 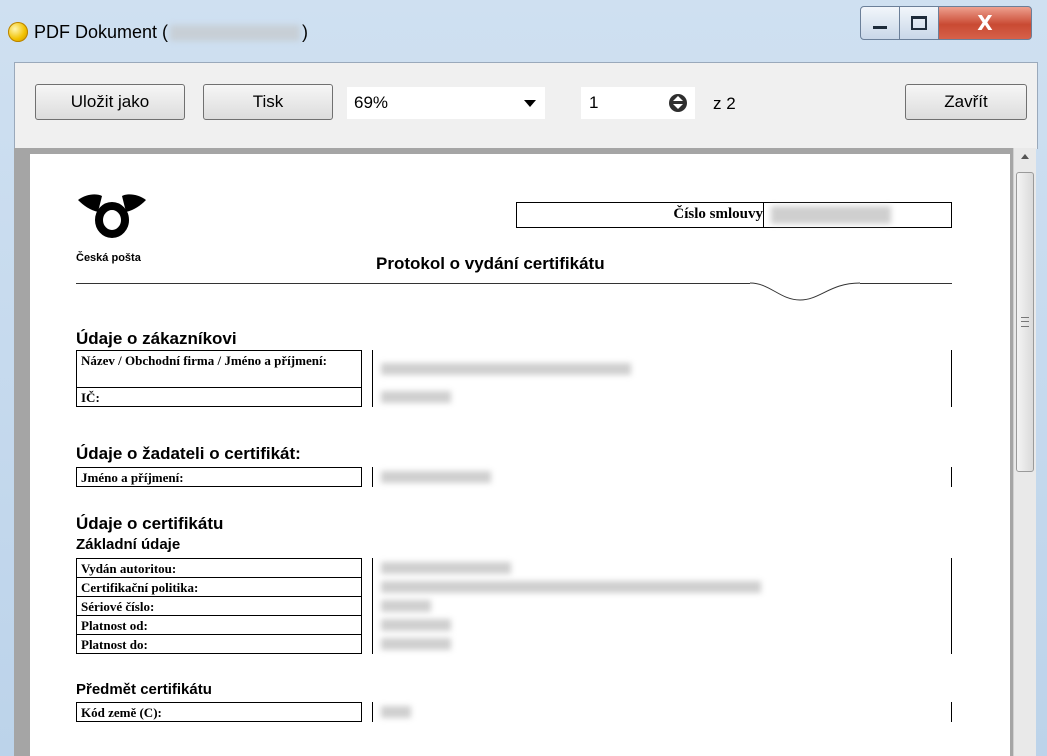 What do you see at coordinates (188, 453) in the screenshot?
I see `applicant-section-heading: Údaje o žadateli o certifikát:` at bounding box center [188, 453].